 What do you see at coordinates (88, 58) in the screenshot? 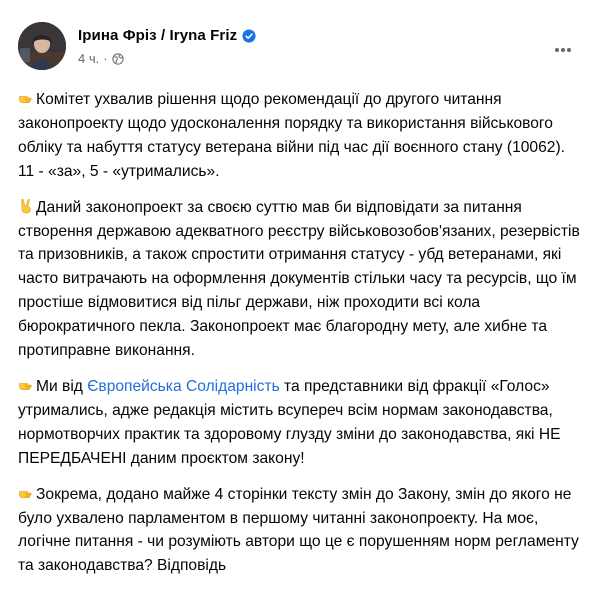
I see `post-timestamp: 4 ч.` at bounding box center [88, 58].